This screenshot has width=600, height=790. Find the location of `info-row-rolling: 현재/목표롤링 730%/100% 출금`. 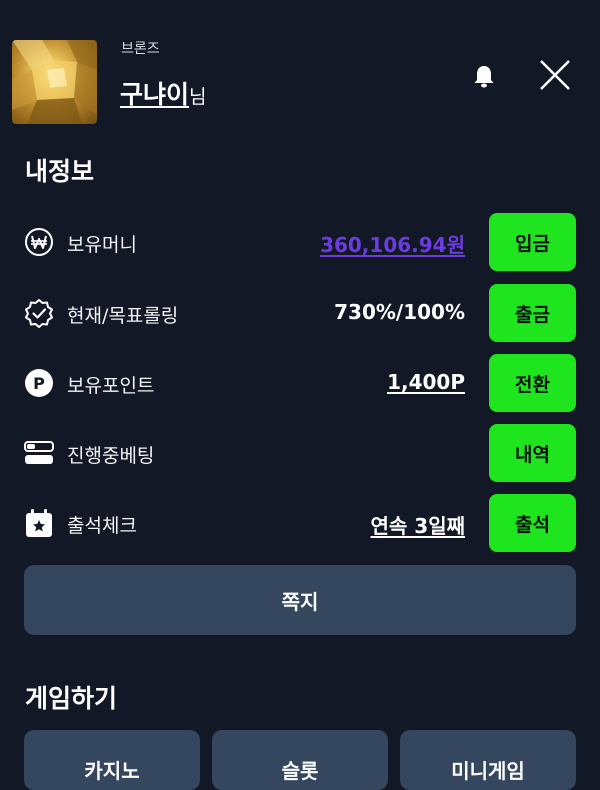

info-row-rolling: 현재/목표롤링 730%/100% 출금 is located at coordinates (300, 313).